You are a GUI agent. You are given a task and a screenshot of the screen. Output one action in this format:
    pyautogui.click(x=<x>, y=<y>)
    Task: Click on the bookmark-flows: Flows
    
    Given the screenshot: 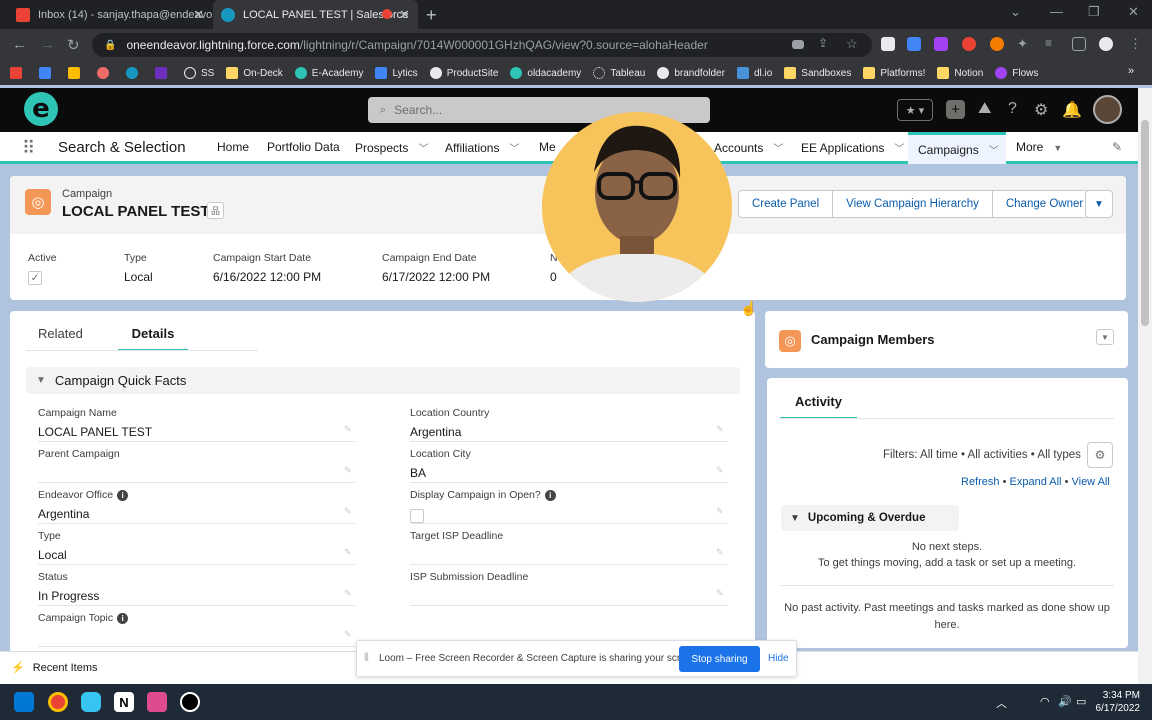 What is the action you would take?
    pyautogui.click(x=1016, y=73)
    